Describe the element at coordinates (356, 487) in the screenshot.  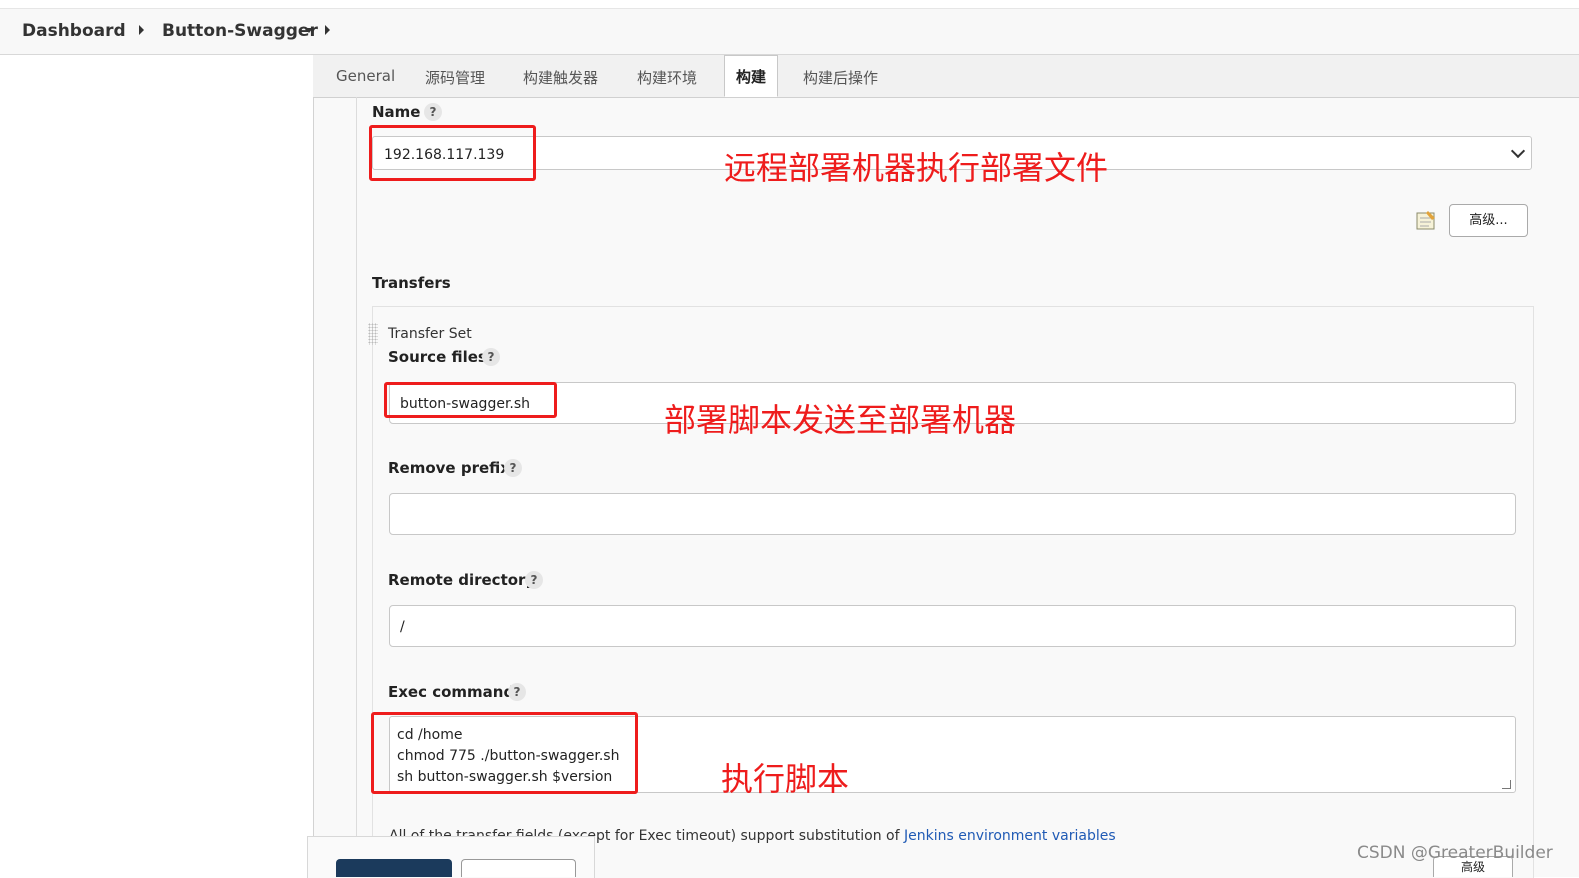
I see `section-divider` at that location.